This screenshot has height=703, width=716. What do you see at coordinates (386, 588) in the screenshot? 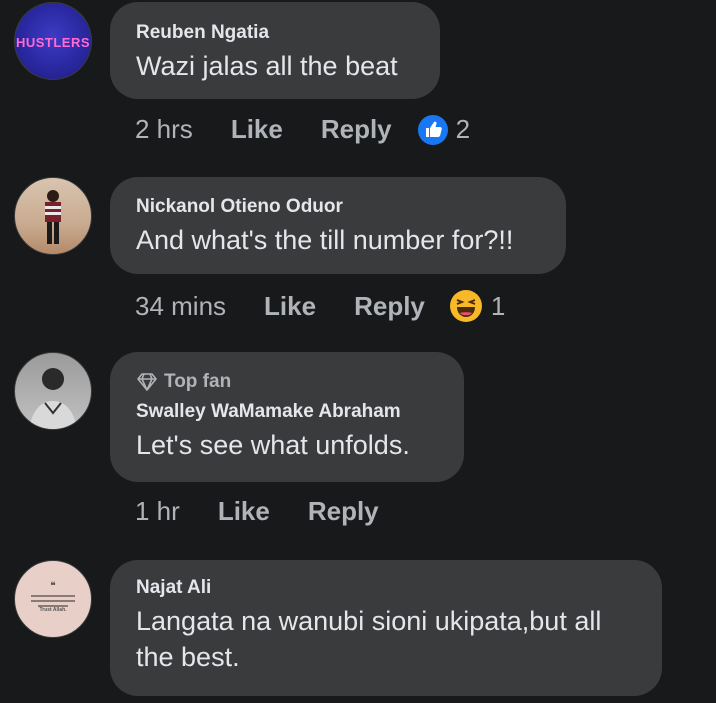
I see `comment-author: Najat Ali` at bounding box center [386, 588].